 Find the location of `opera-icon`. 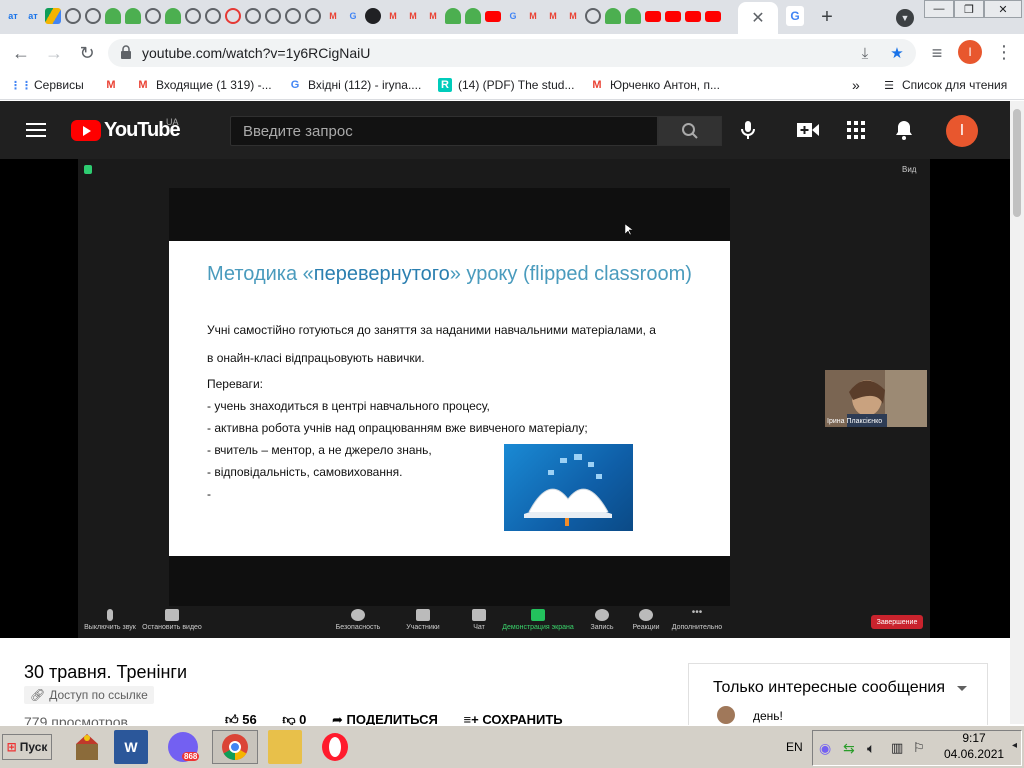

opera-icon is located at coordinates (335, 747).